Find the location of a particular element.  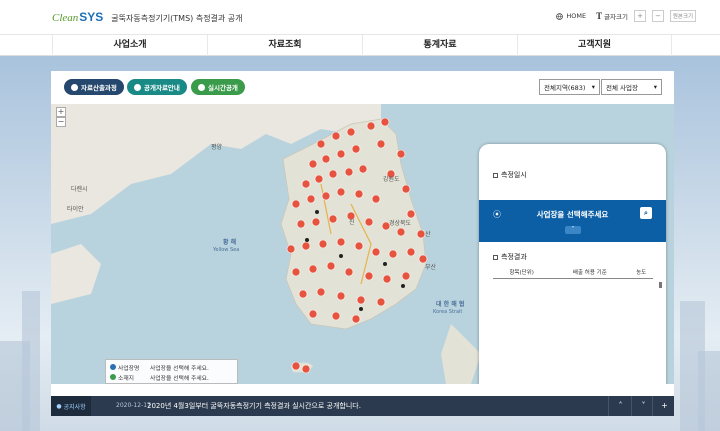

info-icon is located at coordinates (137, 87).